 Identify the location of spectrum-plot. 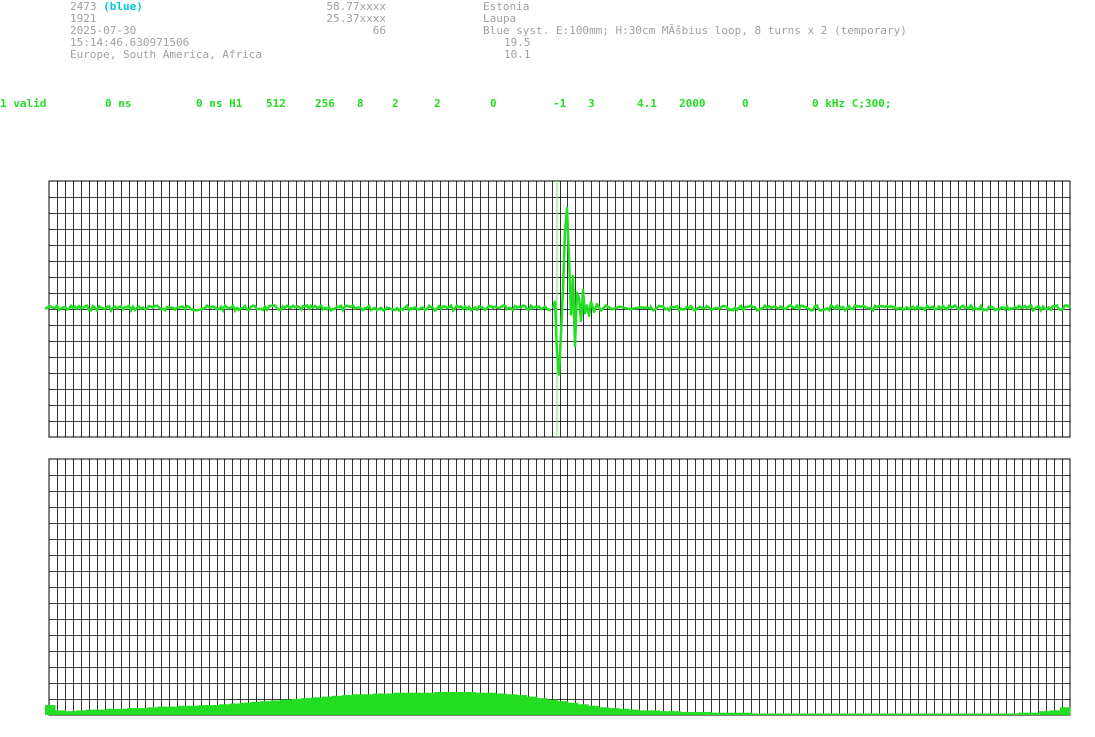
(558, 703).